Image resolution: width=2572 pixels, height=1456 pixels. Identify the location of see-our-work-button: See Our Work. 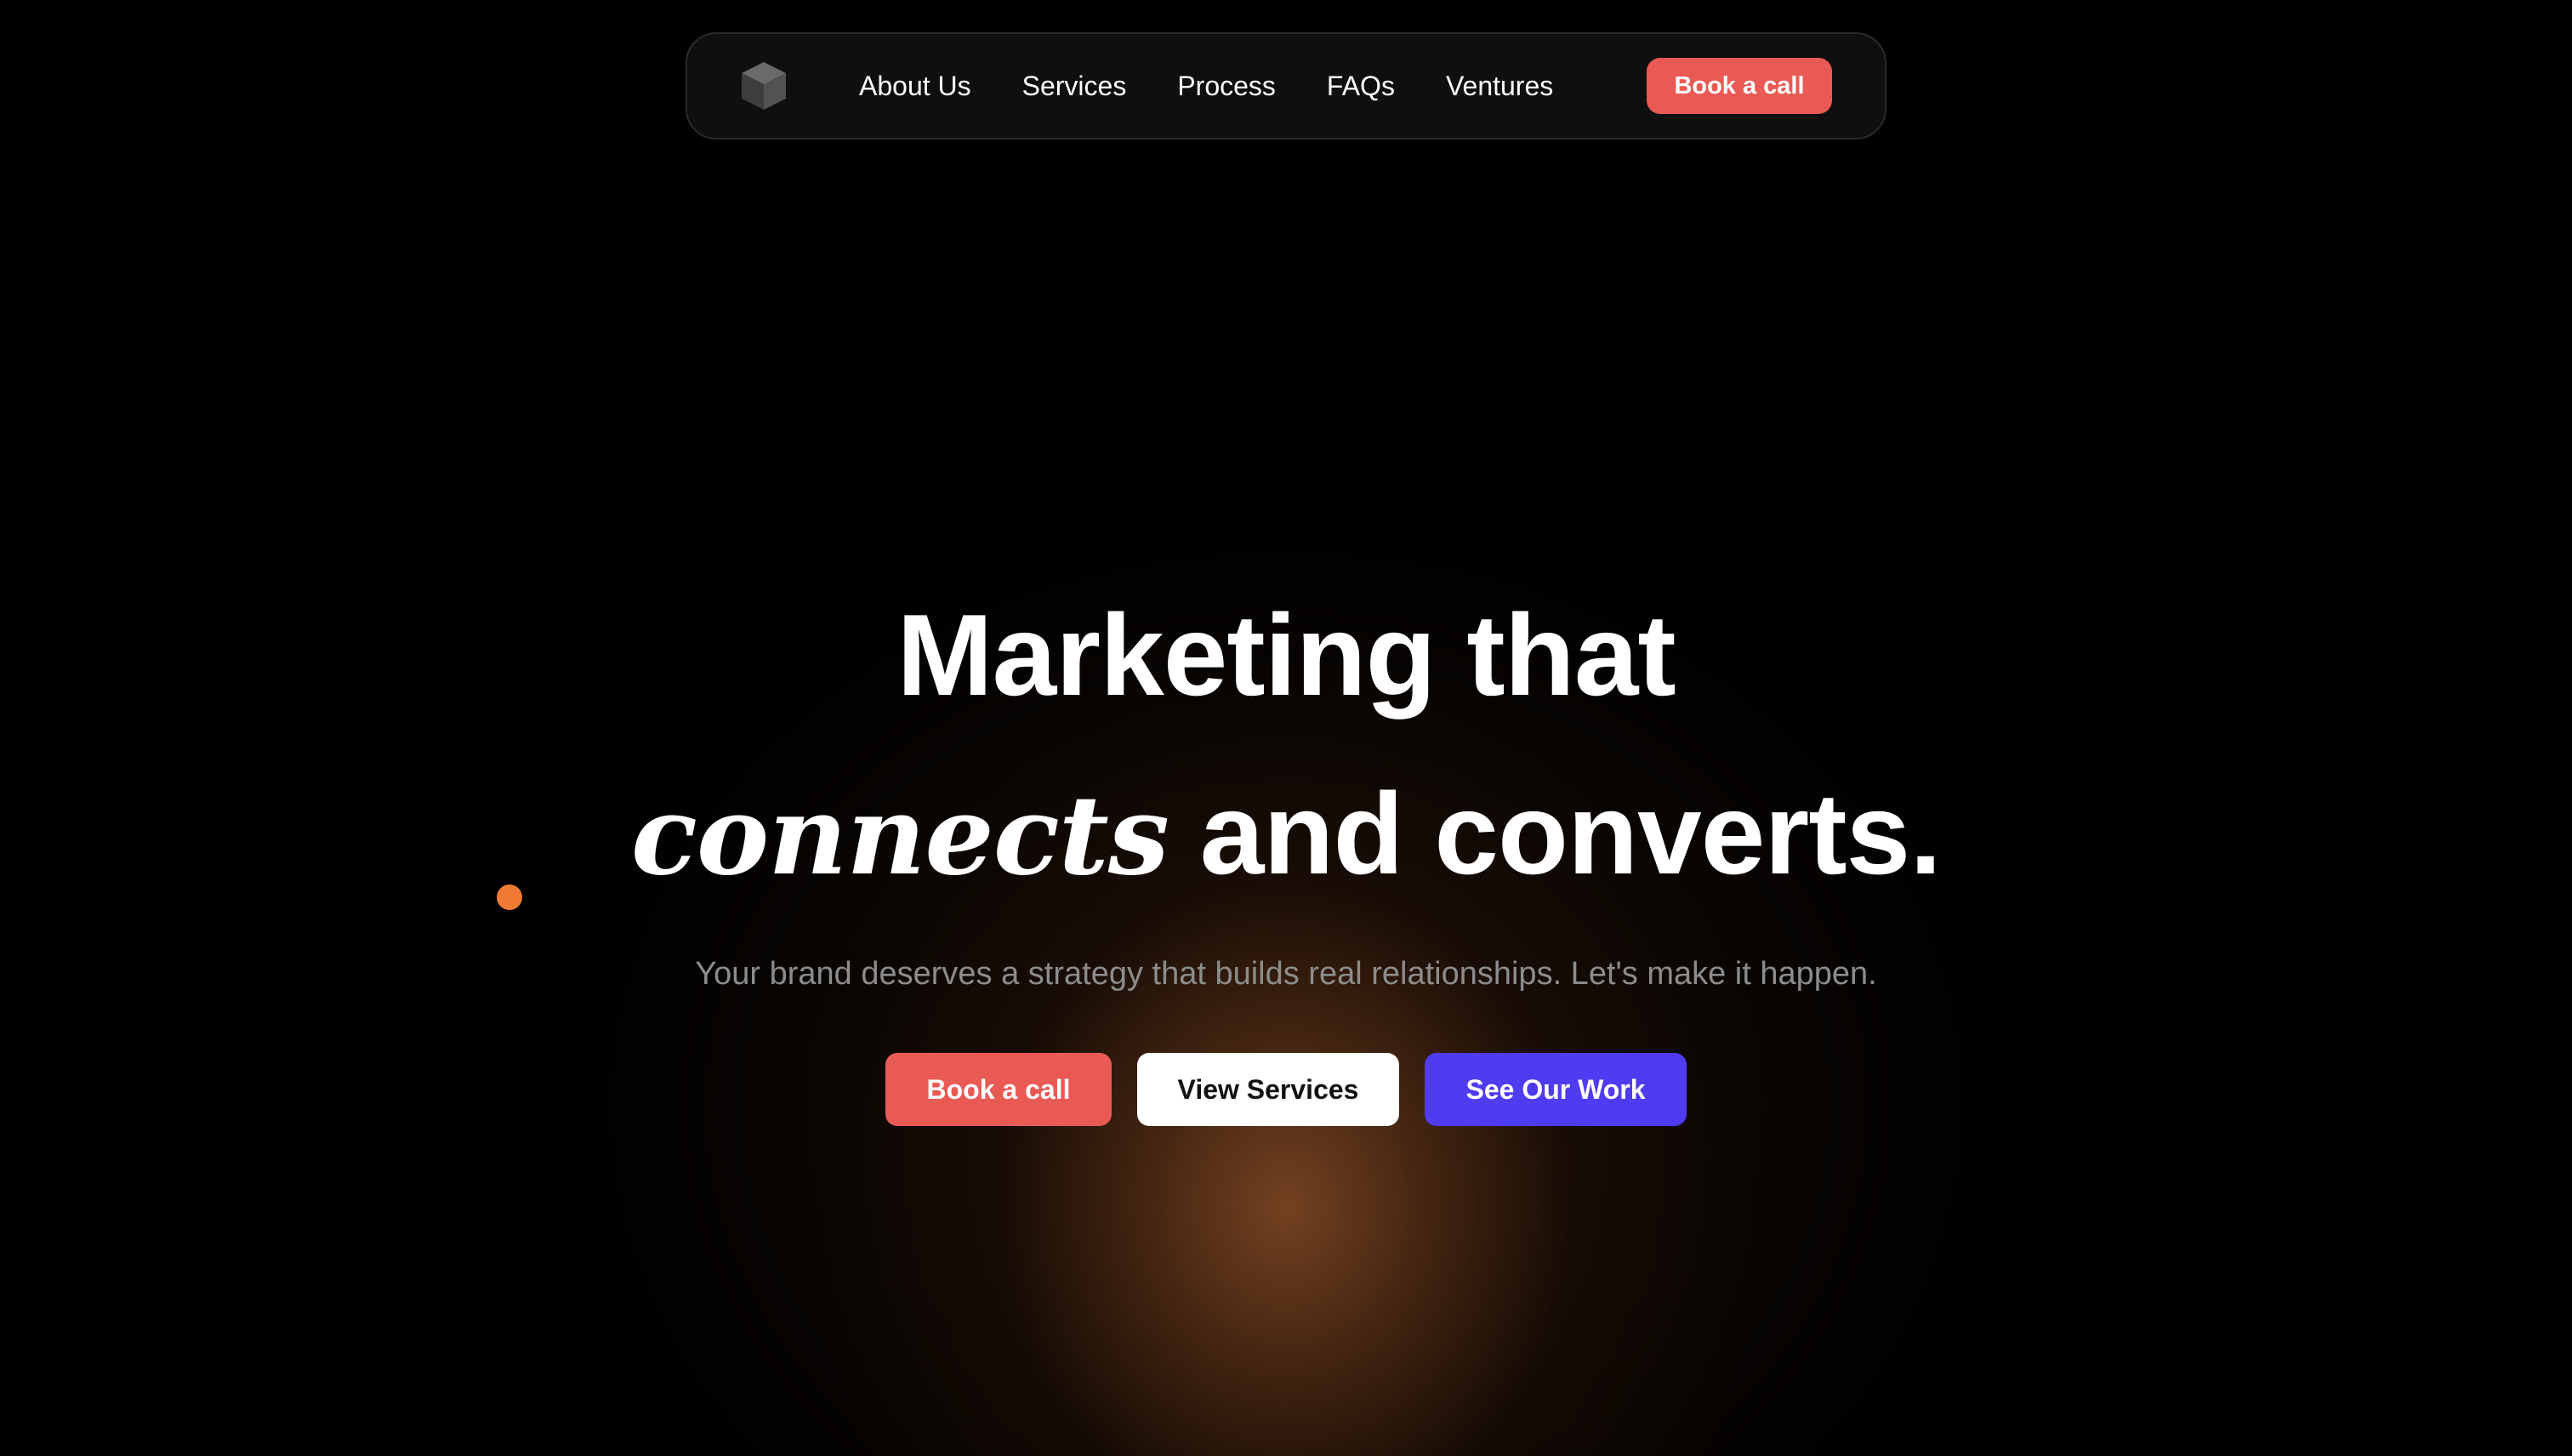
(1556, 1089).